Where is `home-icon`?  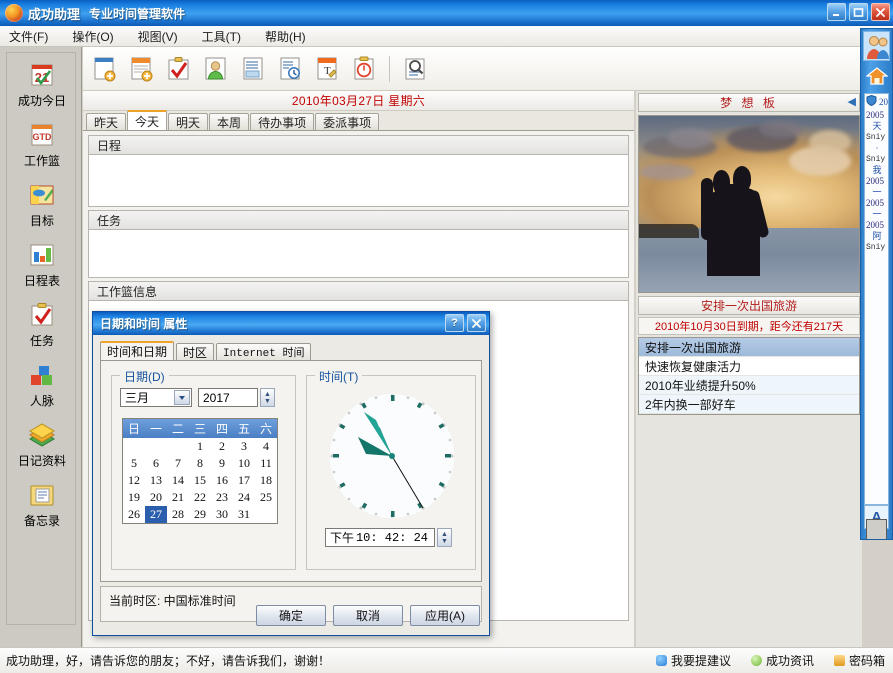
home-icon is located at coordinates (876, 76).